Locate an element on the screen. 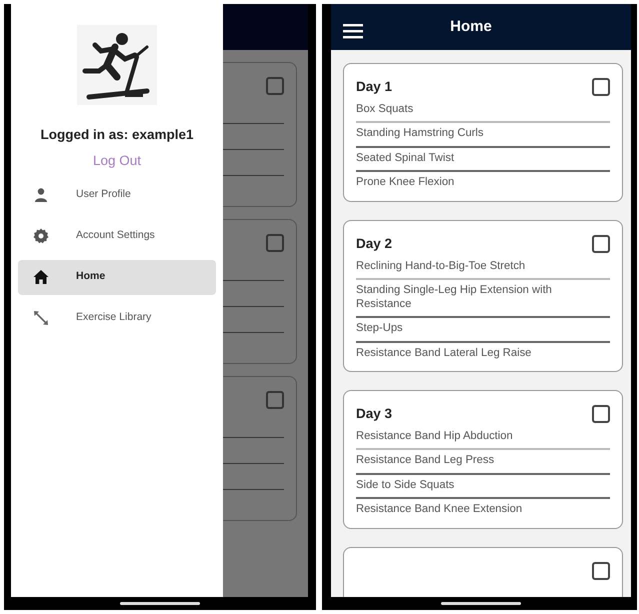 The image size is (639, 614). day-title: Day 1 is located at coordinates (374, 87).